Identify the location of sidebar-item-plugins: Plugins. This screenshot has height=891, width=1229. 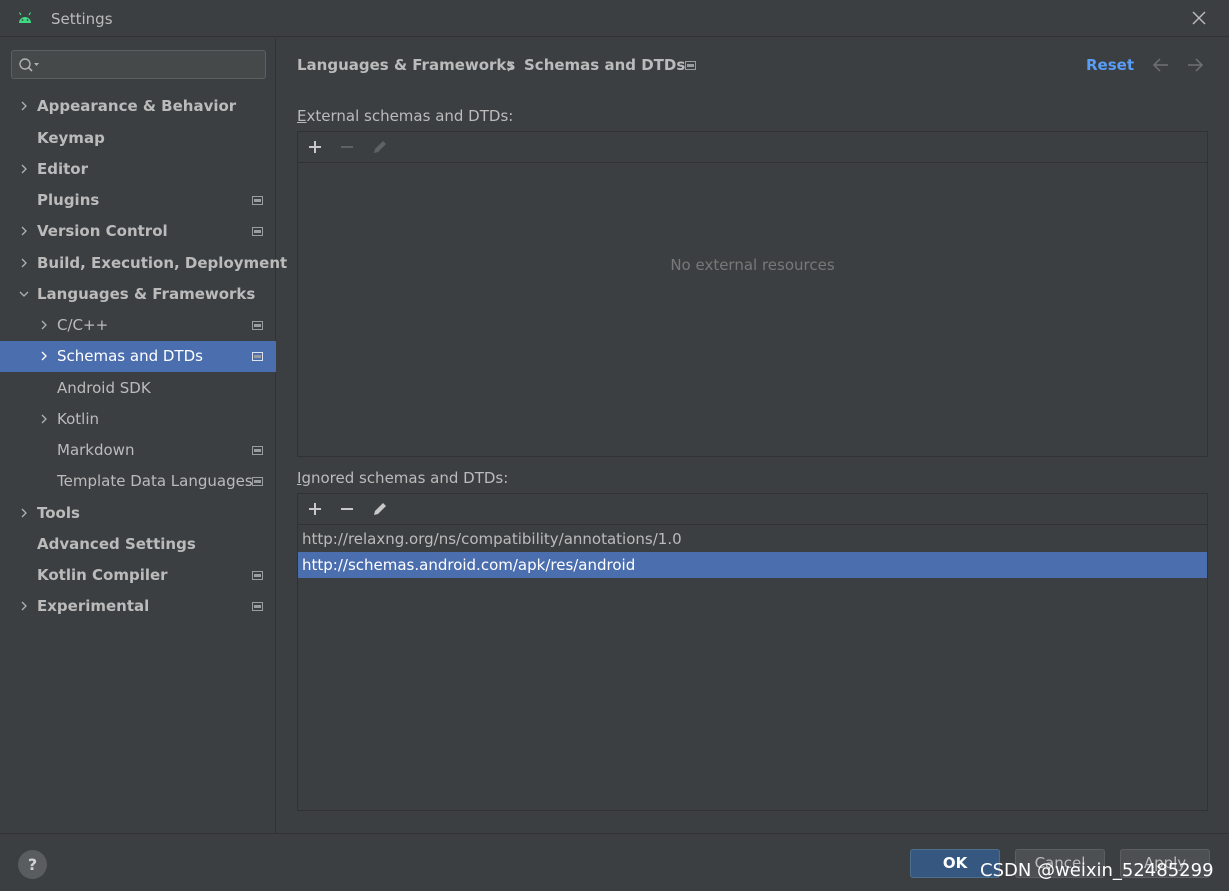
(138, 200).